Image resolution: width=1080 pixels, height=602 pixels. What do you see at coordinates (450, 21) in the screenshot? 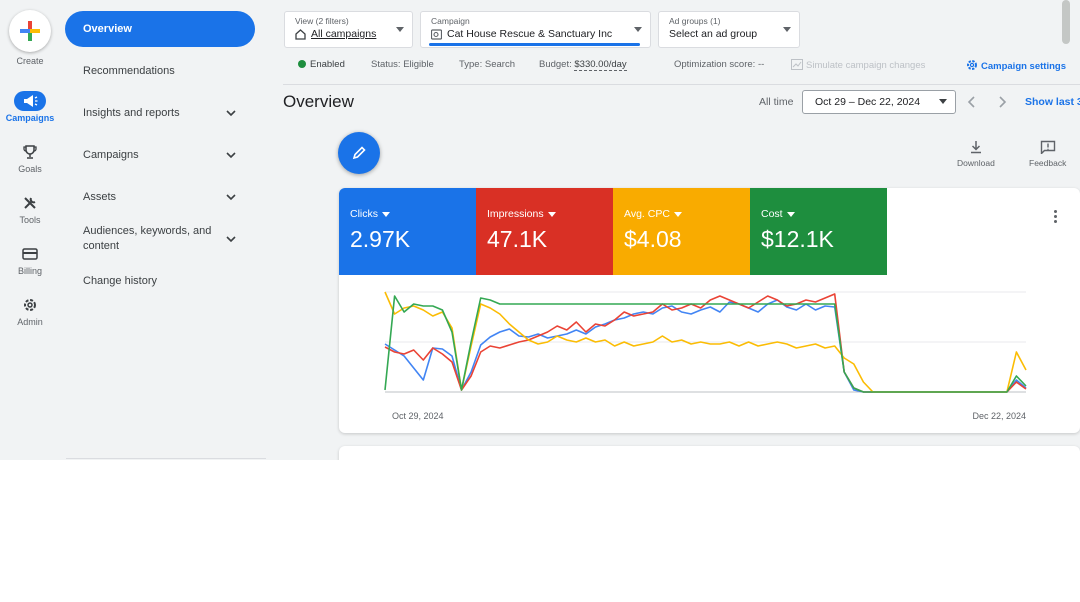
I see `campaign-picker-caption: Campaign` at bounding box center [450, 21].